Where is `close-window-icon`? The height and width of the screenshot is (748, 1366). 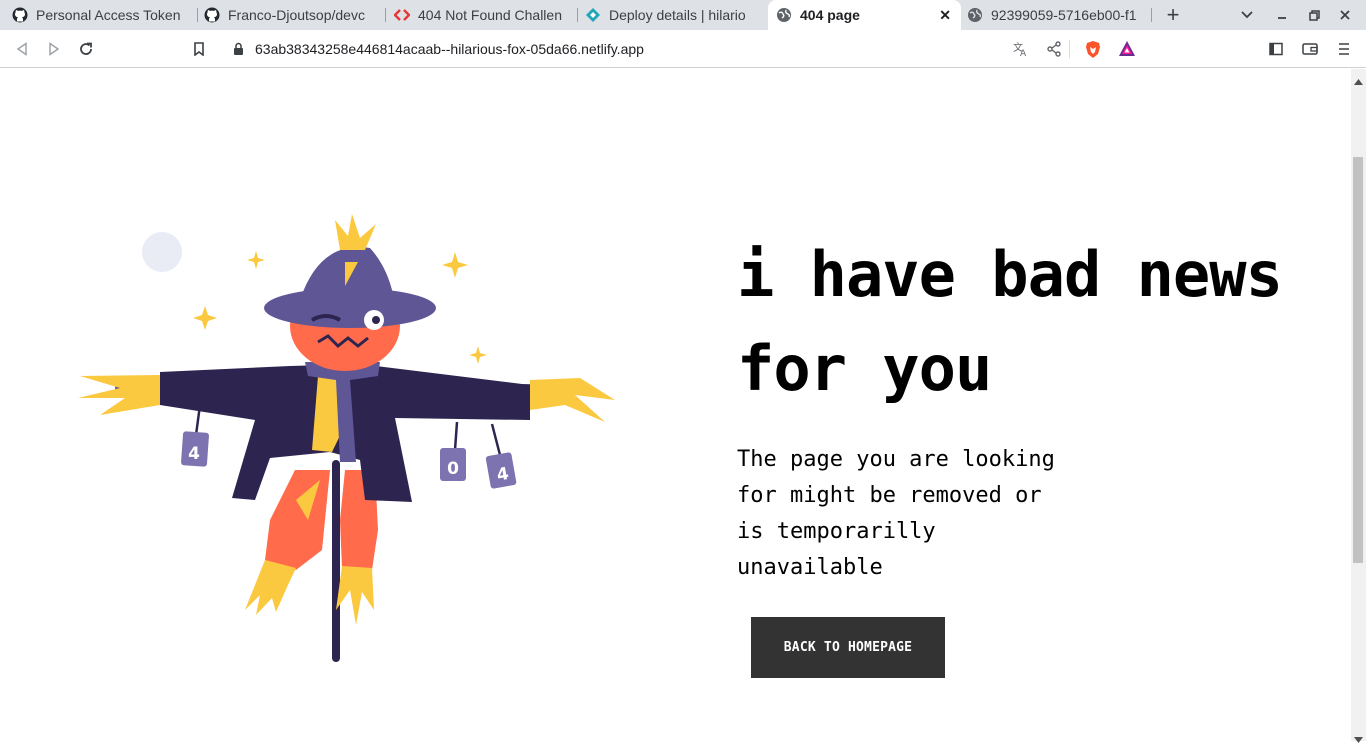
close-window-icon is located at coordinates (1345, 15).